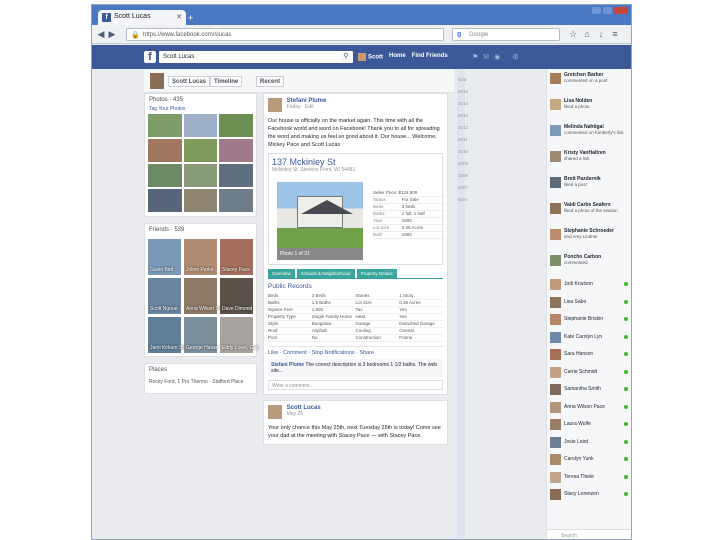 Image resolution: width=720 pixels, height=540 pixels. What do you see at coordinates (589, 238) in the screenshot?
I see `ticker-item: Stephanie Schroeder and Amy Lindner` at bounding box center [589, 238].